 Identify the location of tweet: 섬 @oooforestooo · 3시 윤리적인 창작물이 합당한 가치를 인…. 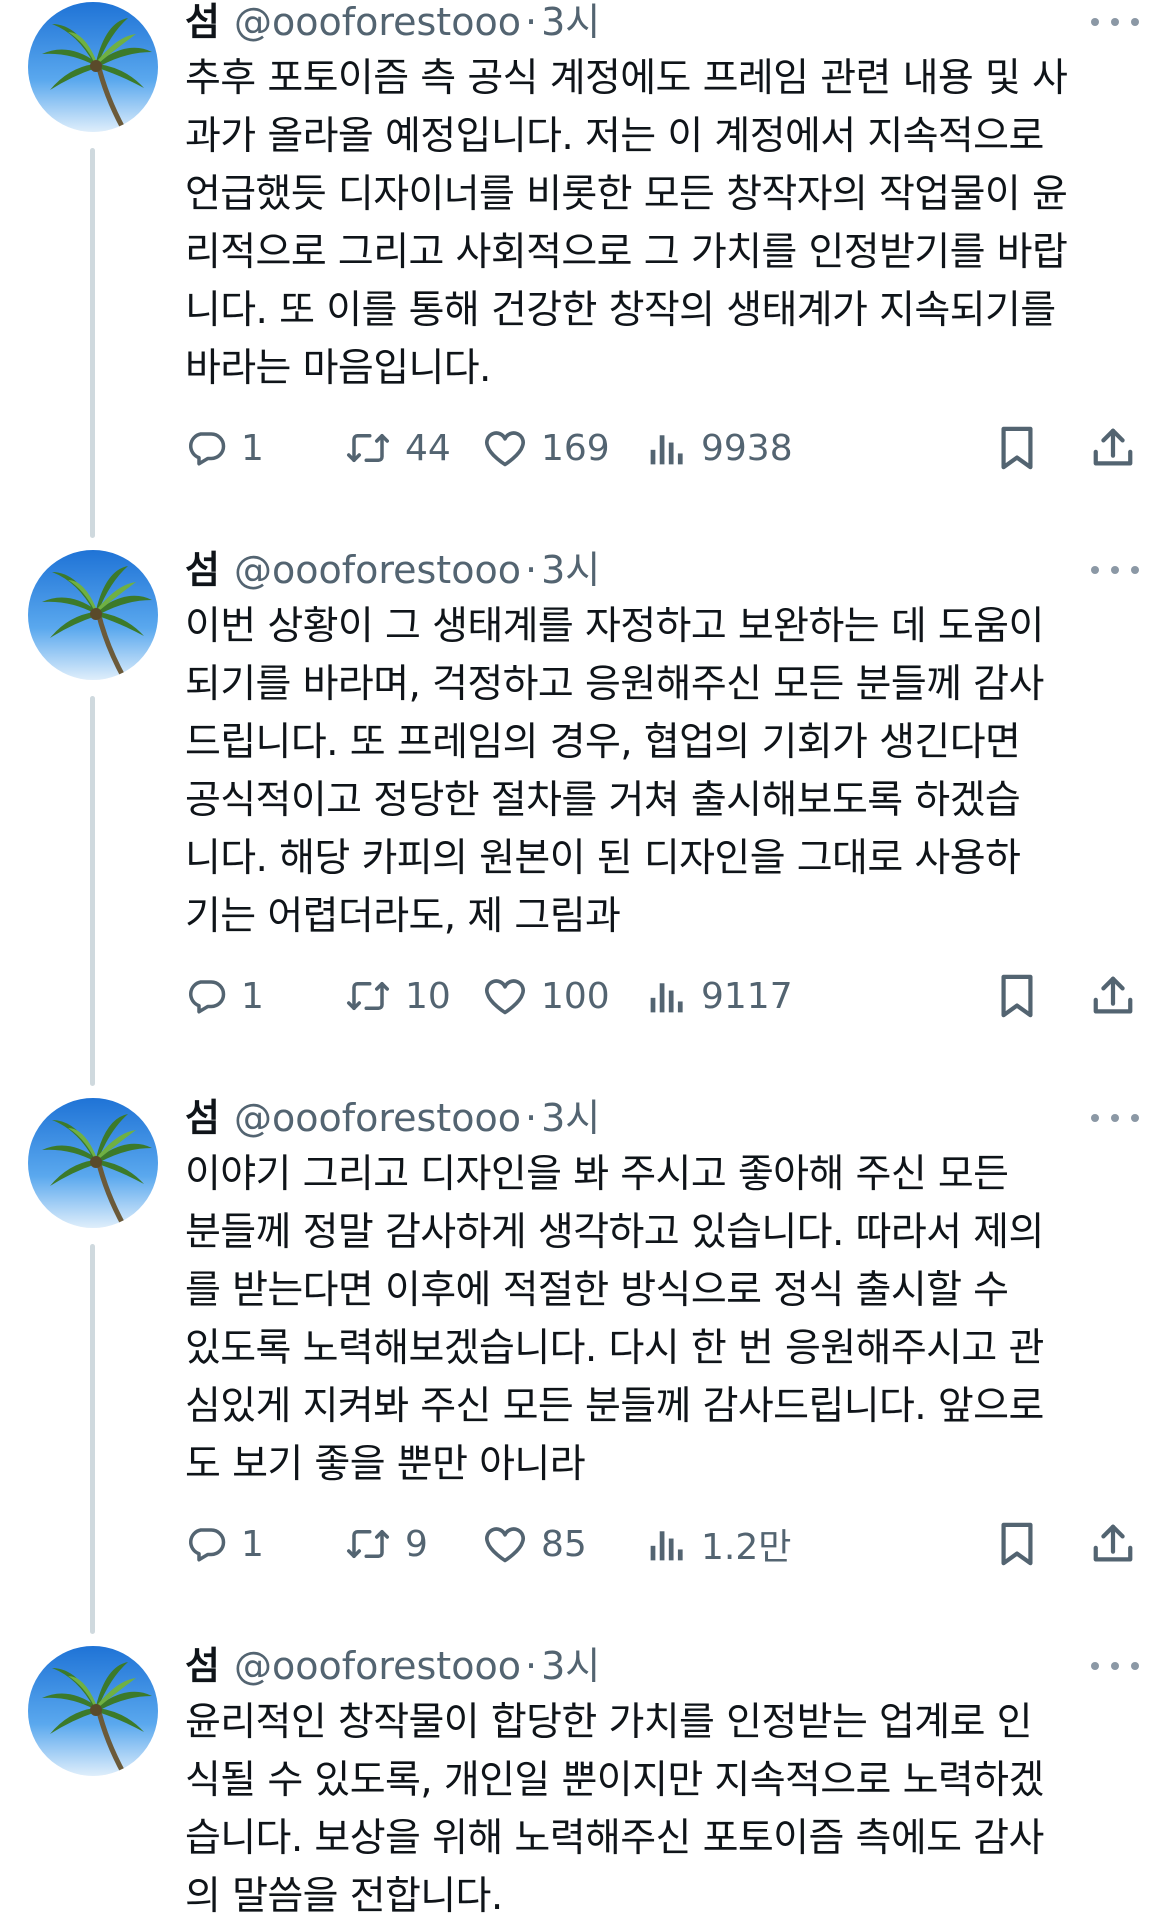
(585, 1782).